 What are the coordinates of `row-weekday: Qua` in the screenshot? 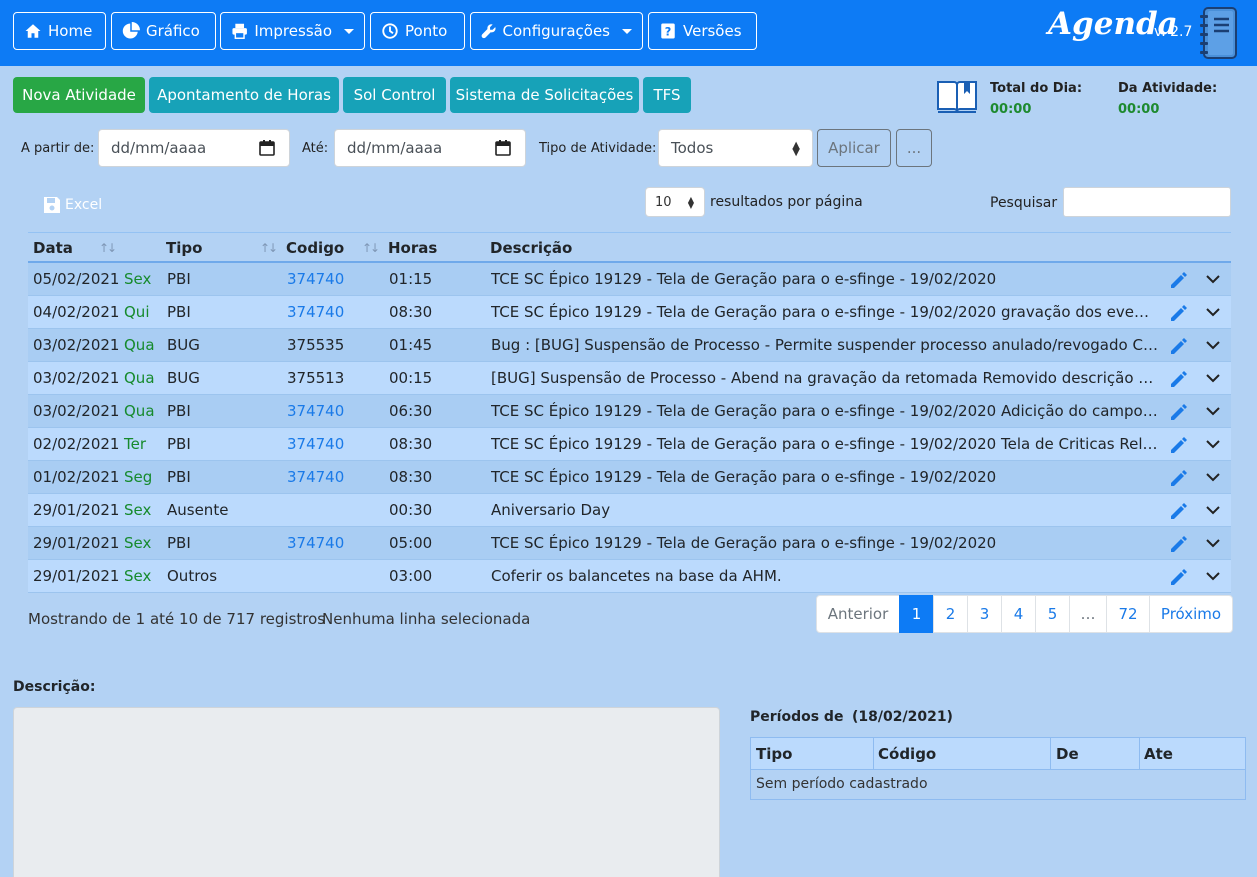 It's located at (139, 378).